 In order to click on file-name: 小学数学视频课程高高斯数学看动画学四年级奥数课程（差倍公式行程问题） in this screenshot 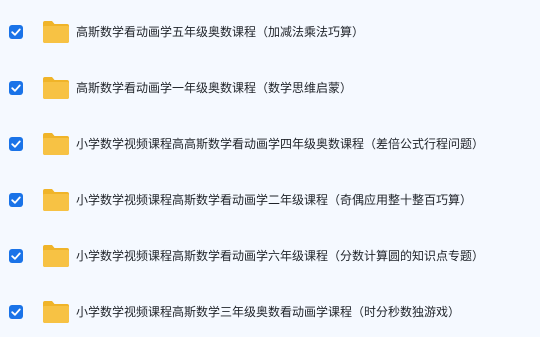, I will do `click(280, 144)`.